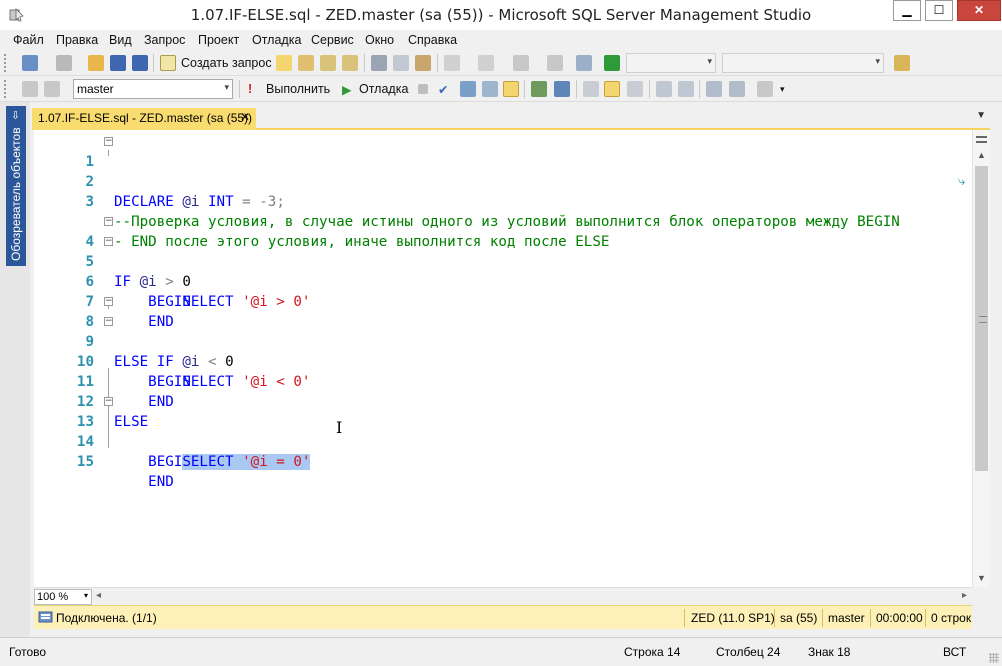 The width and height of the screenshot is (1002, 666). Describe the element at coordinates (994, 658) in the screenshot. I see `resize-grip-icon` at that location.